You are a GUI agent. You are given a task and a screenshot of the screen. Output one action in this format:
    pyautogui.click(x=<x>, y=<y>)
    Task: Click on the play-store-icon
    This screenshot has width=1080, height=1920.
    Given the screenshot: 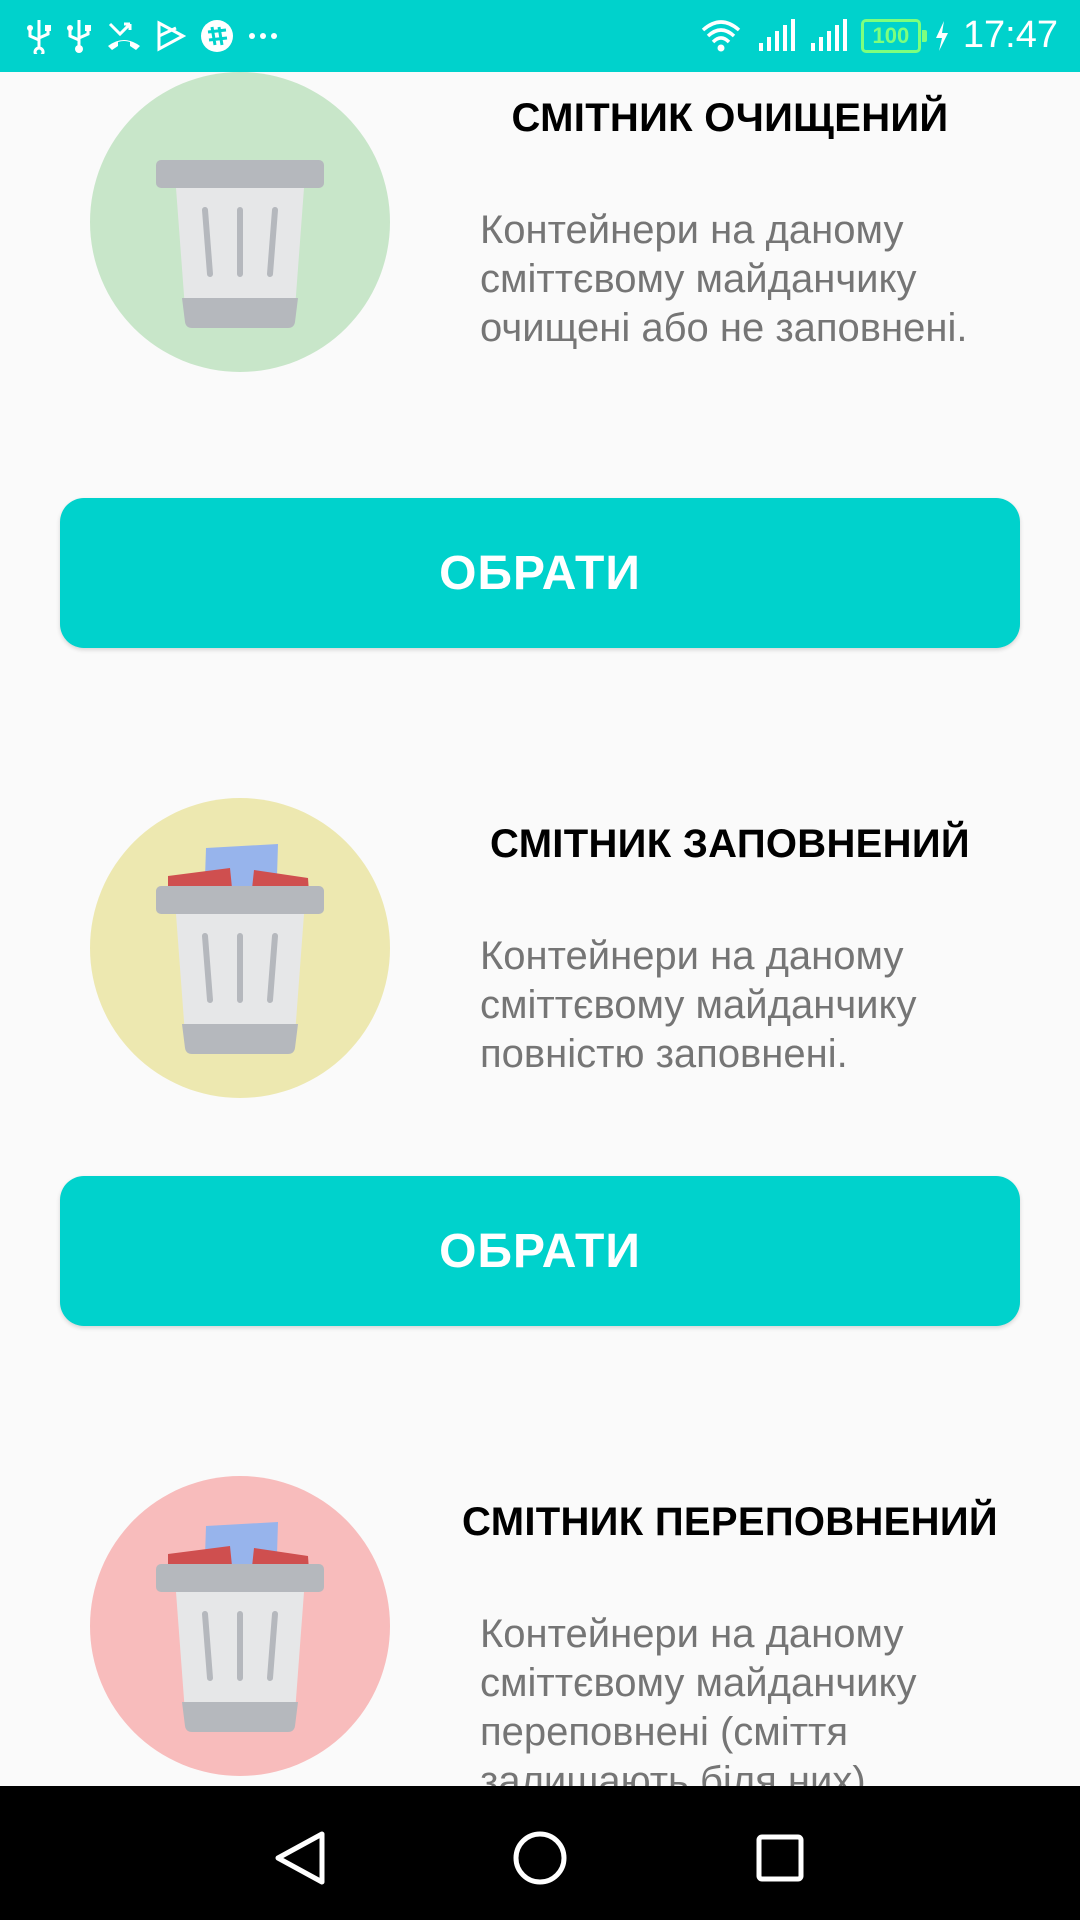 What is the action you would take?
    pyautogui.click(x=171, y=36)
    